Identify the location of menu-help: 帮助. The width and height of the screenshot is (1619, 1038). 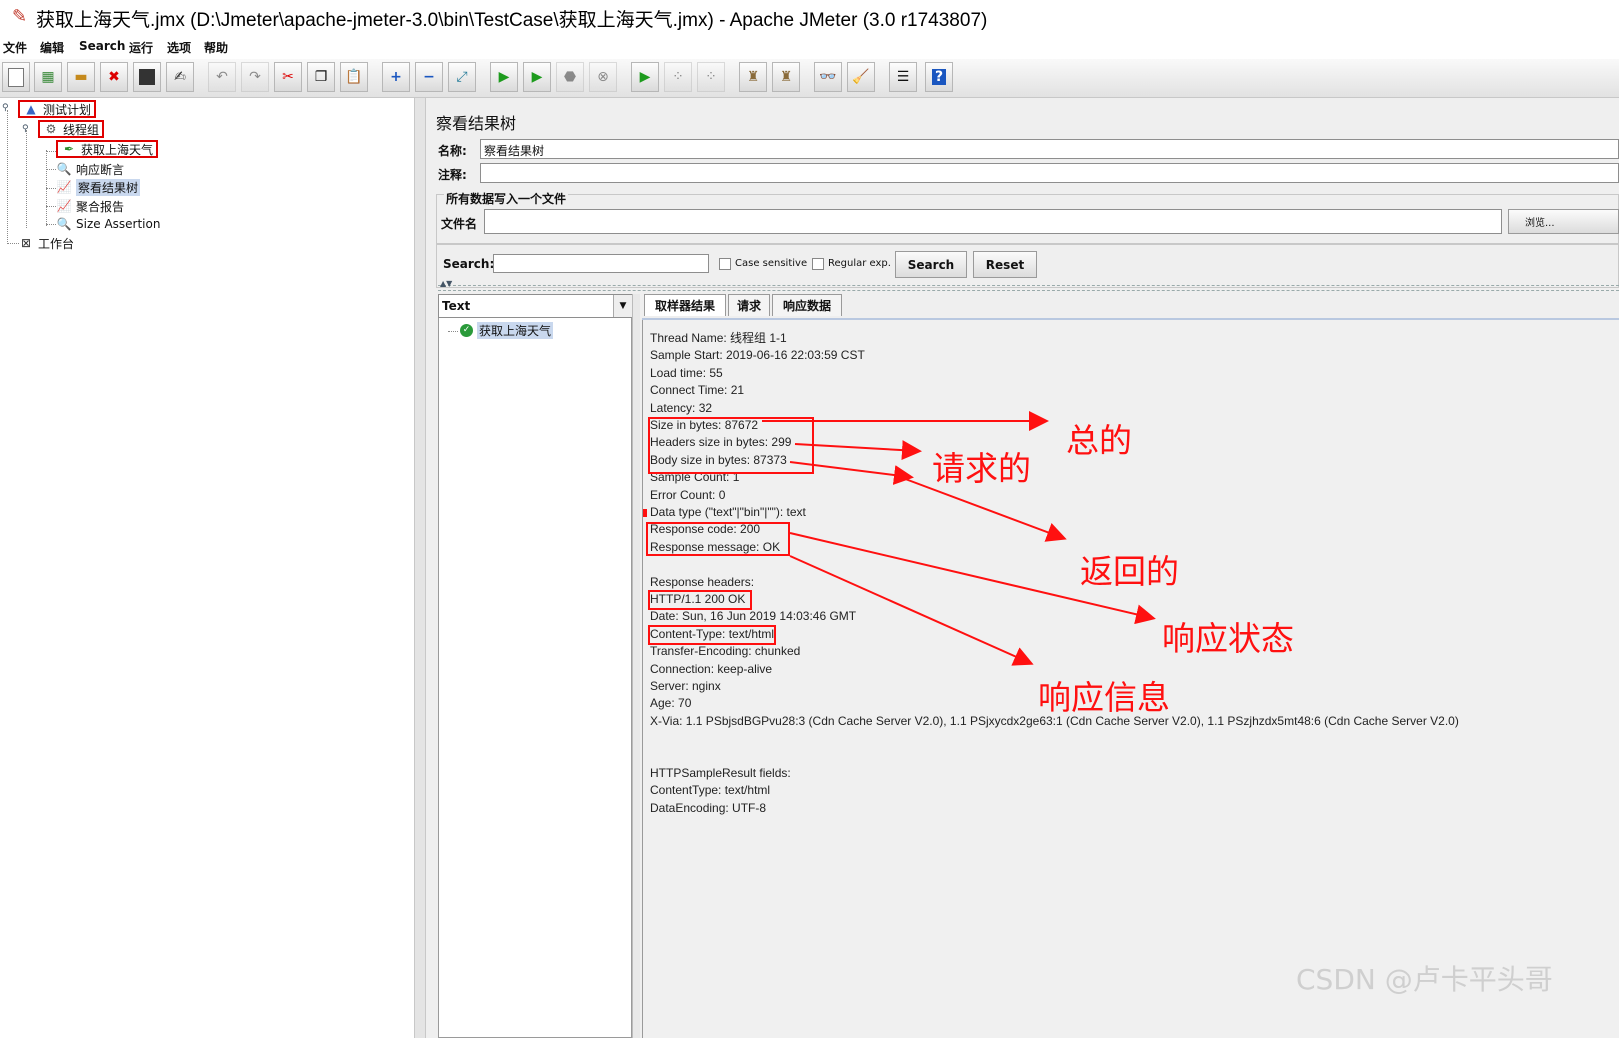
(216, 47).